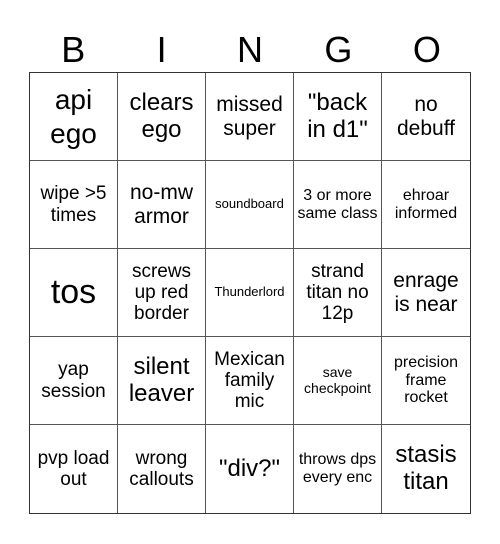  I want to click on bingo-cell: strand titan no 12p, so click(338, 293).